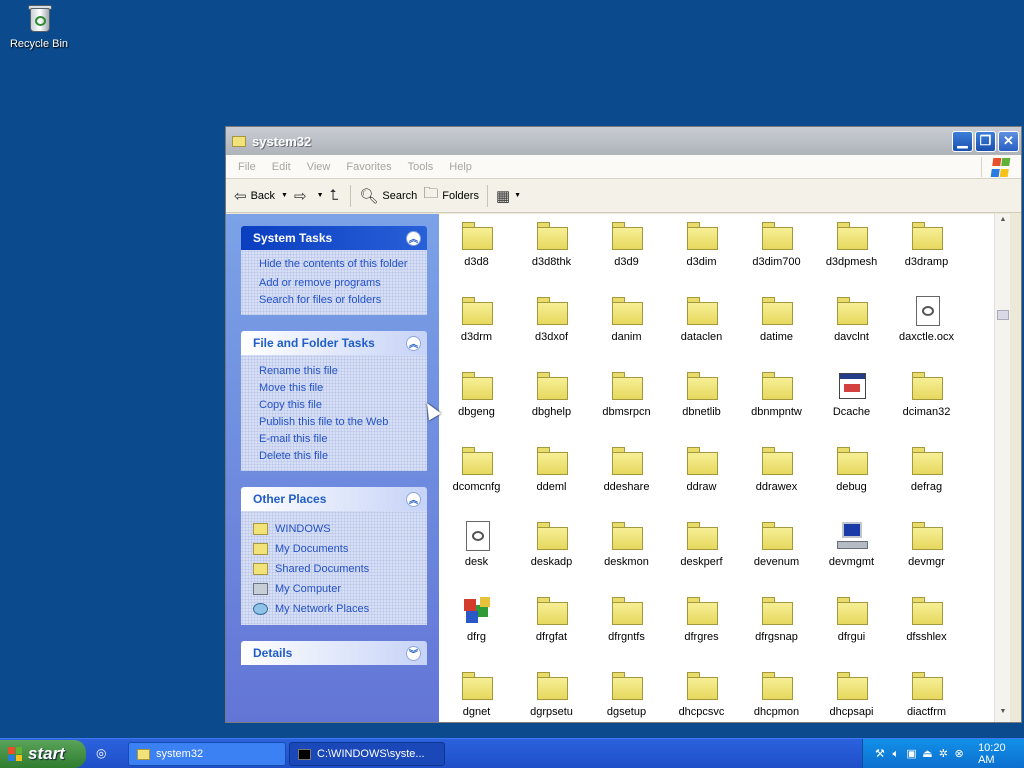 The width and height of the screenshot is (1024, 768). What do you see at coordinates (1001, 754) in the screenshot?
I see `clock: 10:20 AM` at bounding box center [1001, 754].